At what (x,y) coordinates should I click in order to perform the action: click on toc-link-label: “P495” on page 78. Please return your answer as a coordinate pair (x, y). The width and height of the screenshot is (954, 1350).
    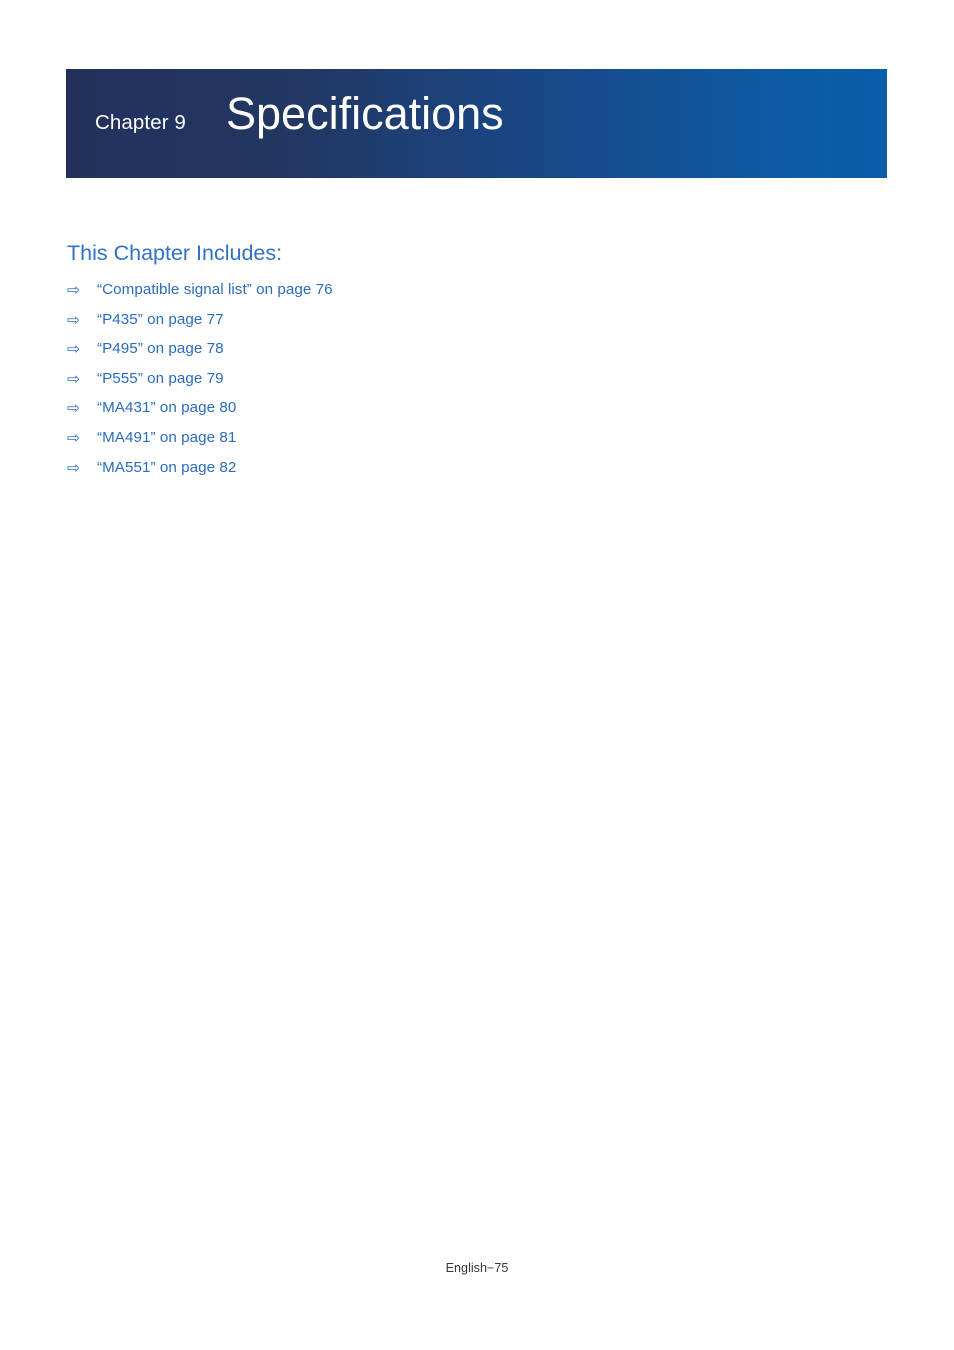
    Looking at the image, I should click on (160, 349).